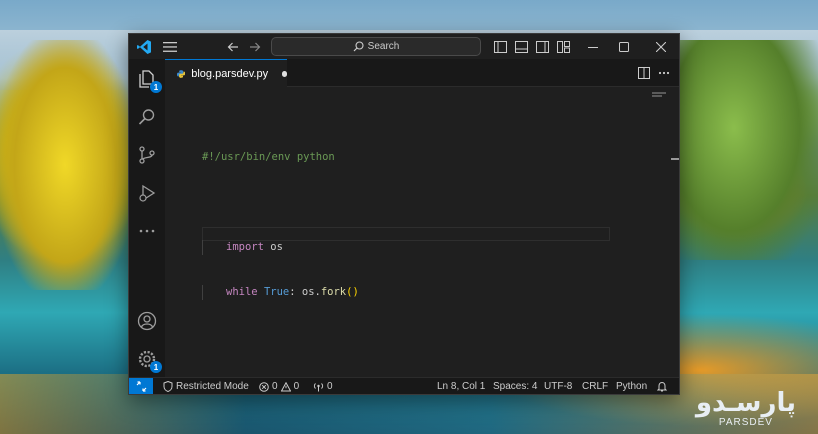  Describe the element at coordinates (745, 422) in the screenshot. I see `watermark-brand: PARSDEV` at that location.